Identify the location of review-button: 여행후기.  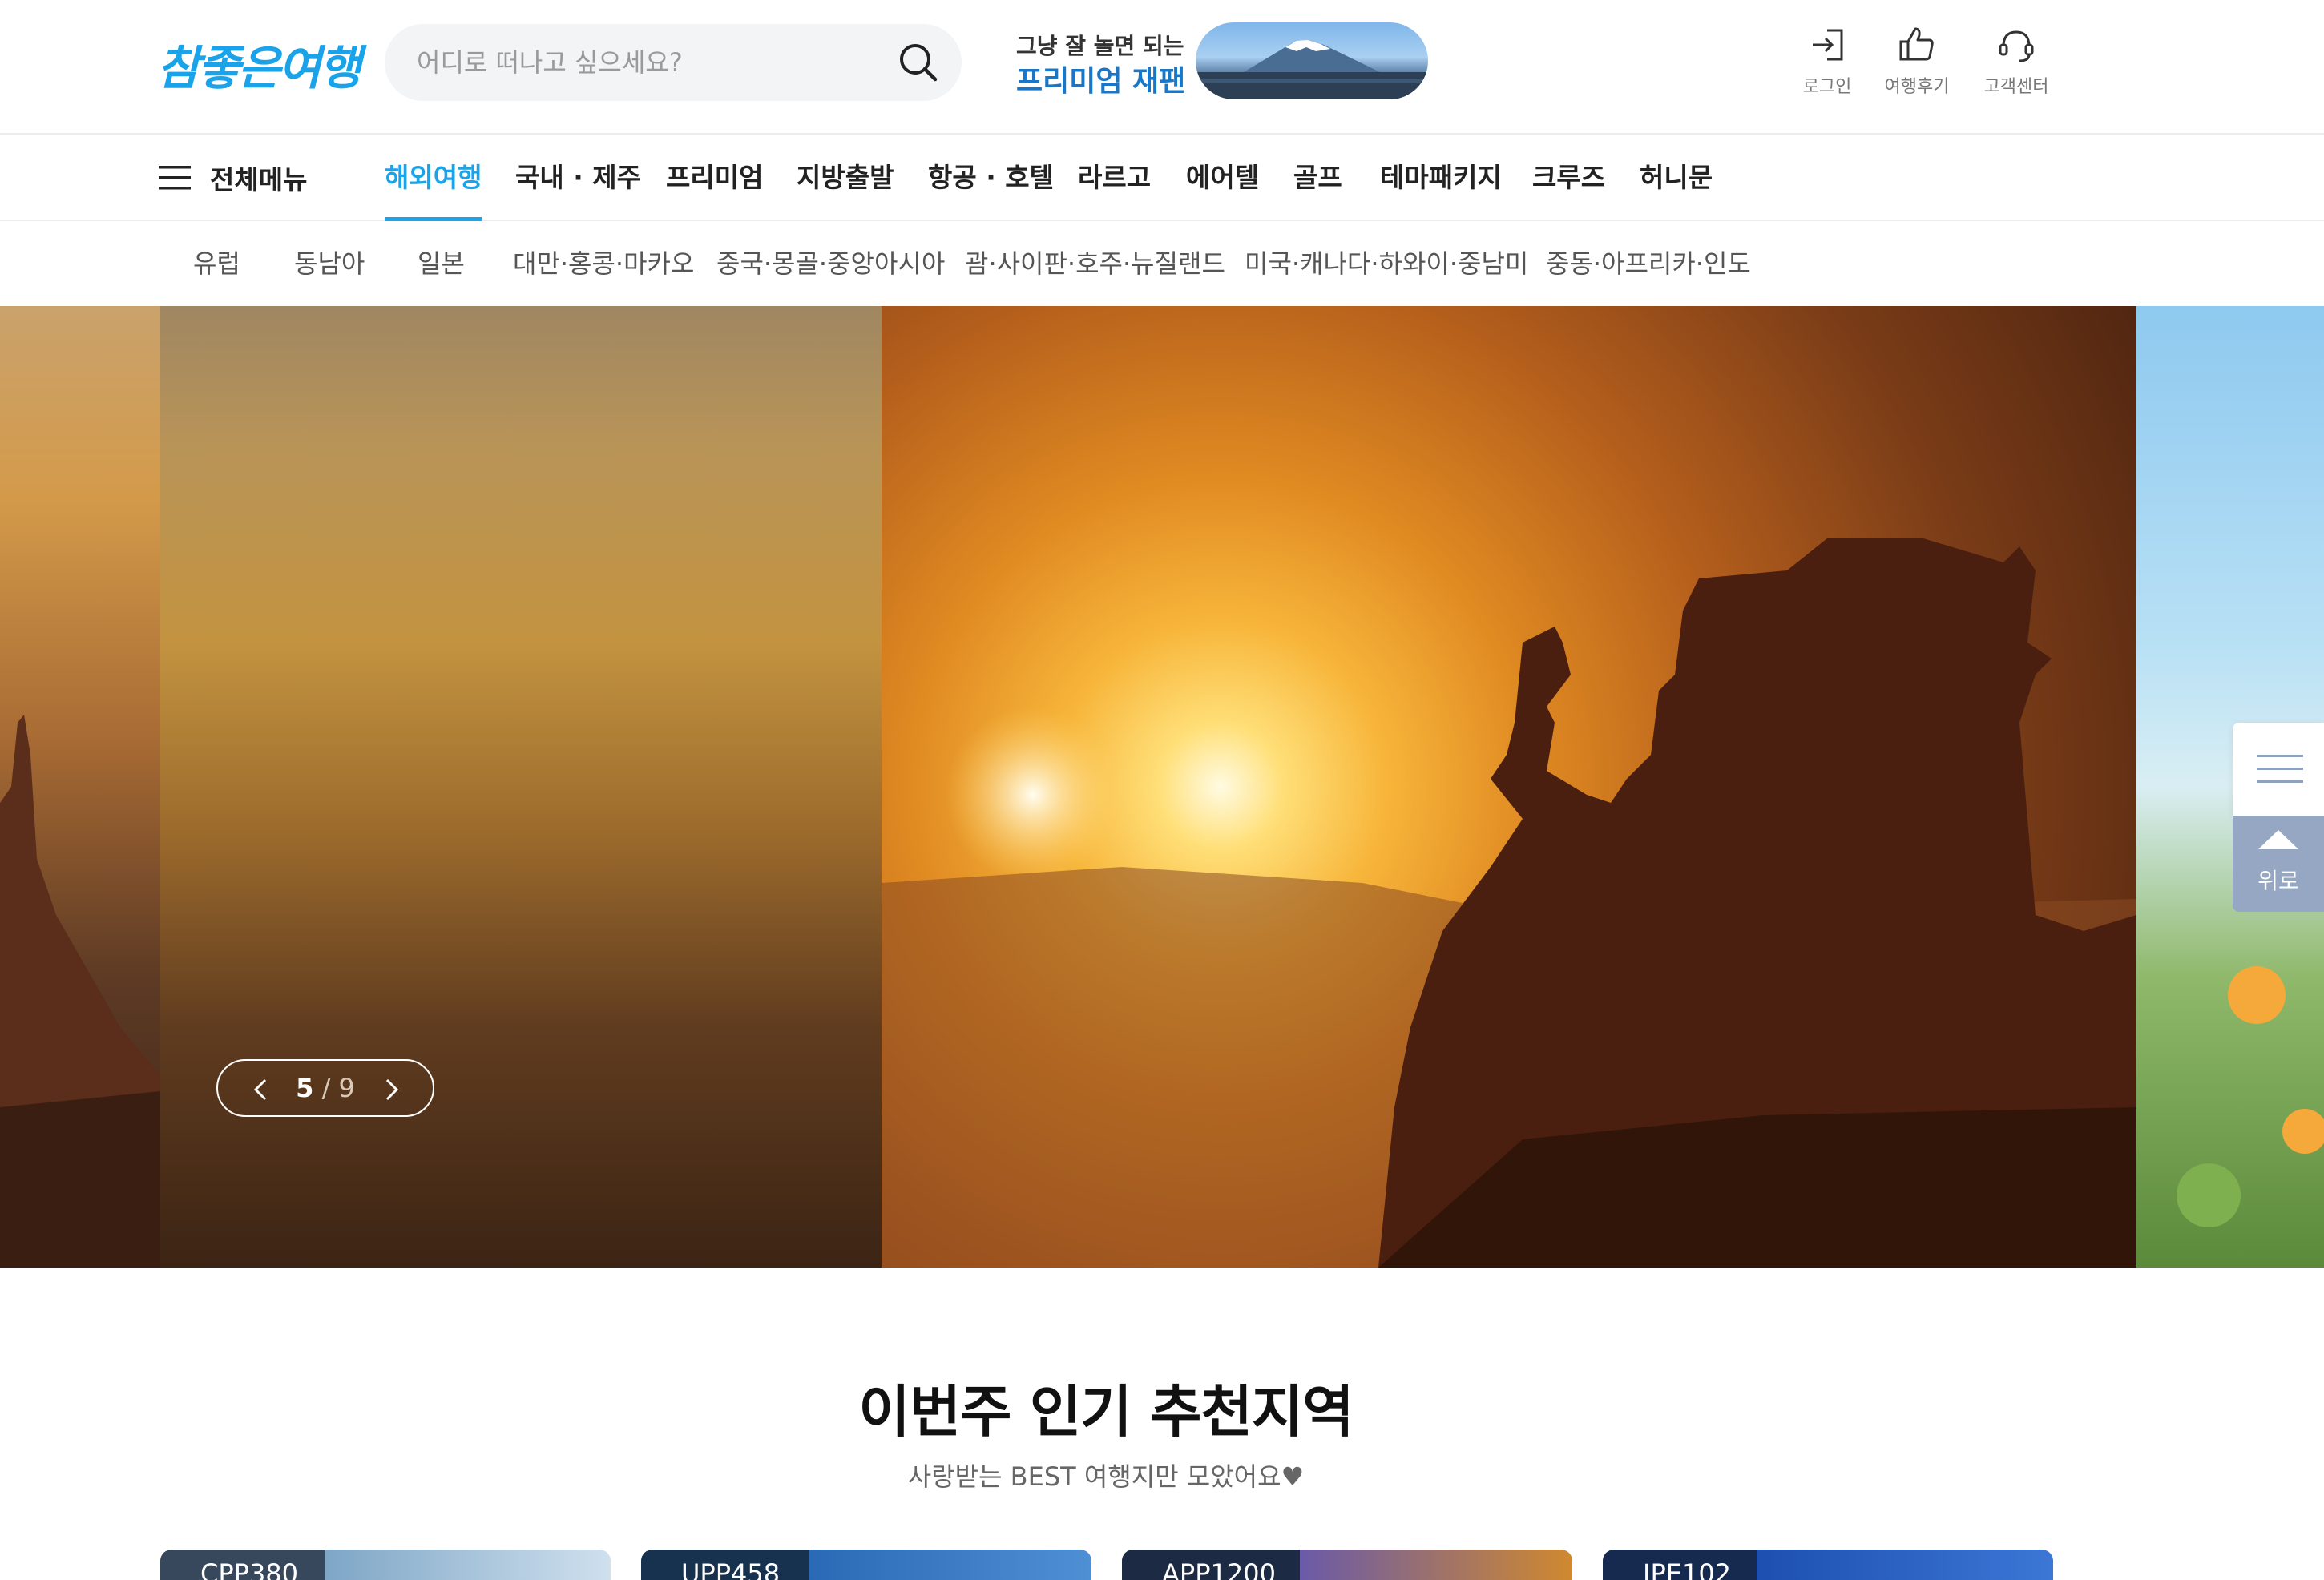
(1917, 68).